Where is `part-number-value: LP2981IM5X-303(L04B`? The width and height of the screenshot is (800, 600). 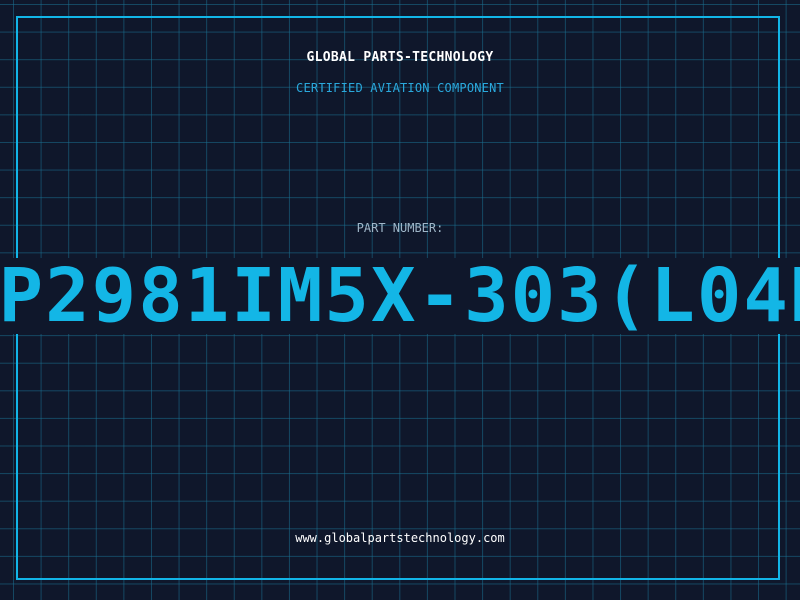
part-number-value: LP2981IM5X-303(L04B is located at coordinates (400, 296).